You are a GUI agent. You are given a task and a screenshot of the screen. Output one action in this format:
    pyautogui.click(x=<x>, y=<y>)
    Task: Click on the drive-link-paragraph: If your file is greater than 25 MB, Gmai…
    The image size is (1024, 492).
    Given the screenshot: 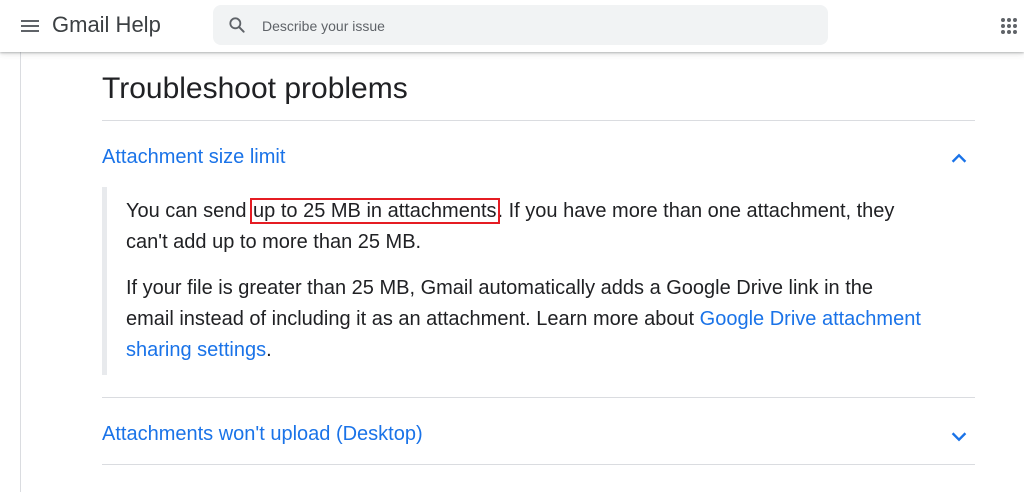 What is the action you would take?
    pyautogui.click(x=526, y=319)
    